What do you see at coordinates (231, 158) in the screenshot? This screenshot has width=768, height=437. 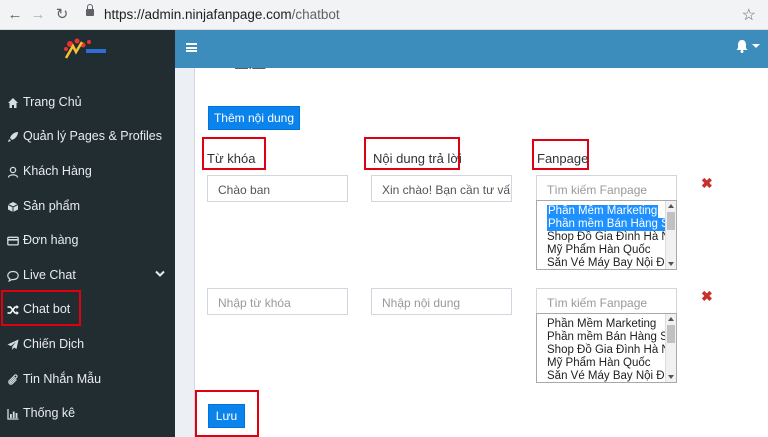 I see `keyword-column-label: Từ khóa` at bounding box center [231, 158].